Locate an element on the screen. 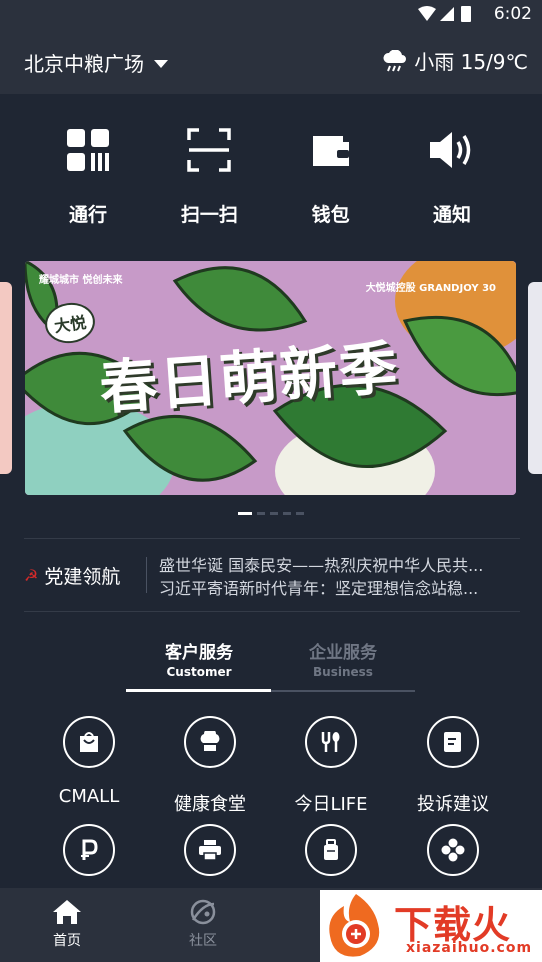 The width and height of the screenshot is (542, 962). quick-action-label: 钱包 is located at coordinates (330, 215).